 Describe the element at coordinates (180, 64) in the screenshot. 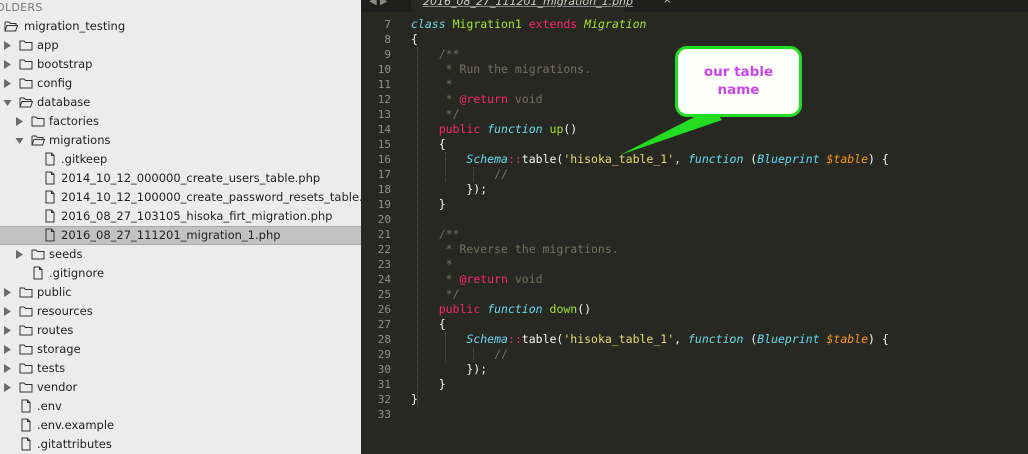

I see `folder-item-bootstrap: bootstrap` at that location.